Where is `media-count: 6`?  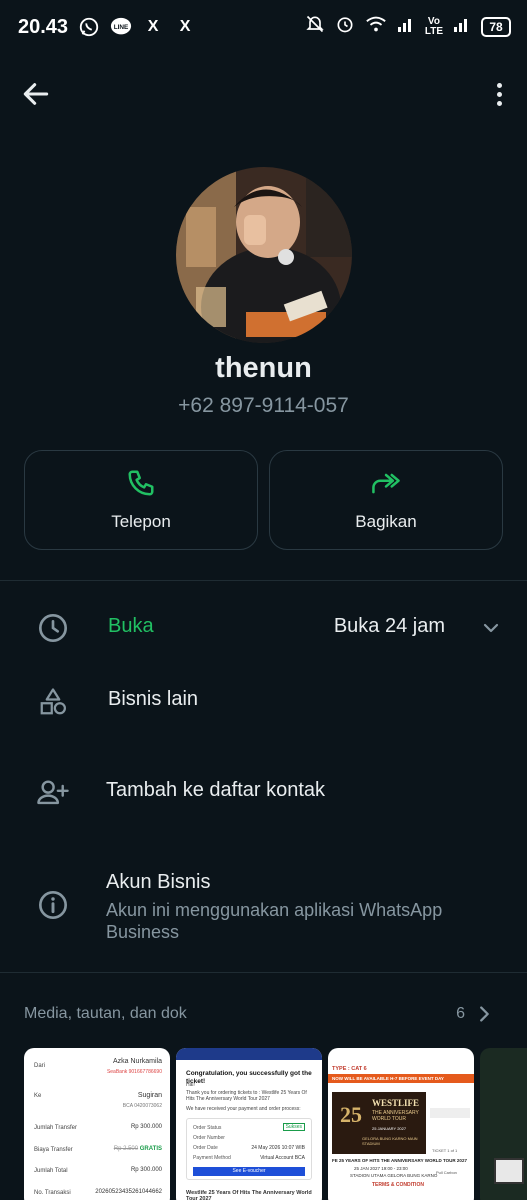
media-count: 6 is located at coordinates (460, 1013).